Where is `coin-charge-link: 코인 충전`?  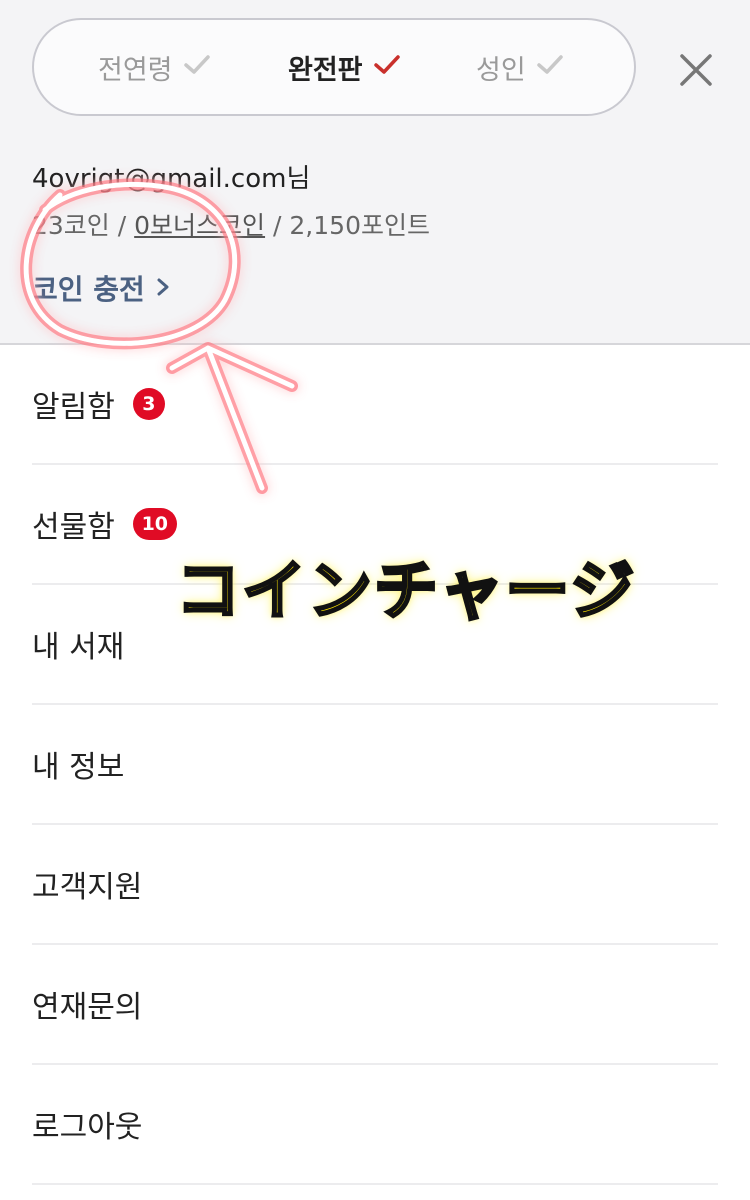
coin-charge-link: 코인 충전 is located at coordinates (101, 288).